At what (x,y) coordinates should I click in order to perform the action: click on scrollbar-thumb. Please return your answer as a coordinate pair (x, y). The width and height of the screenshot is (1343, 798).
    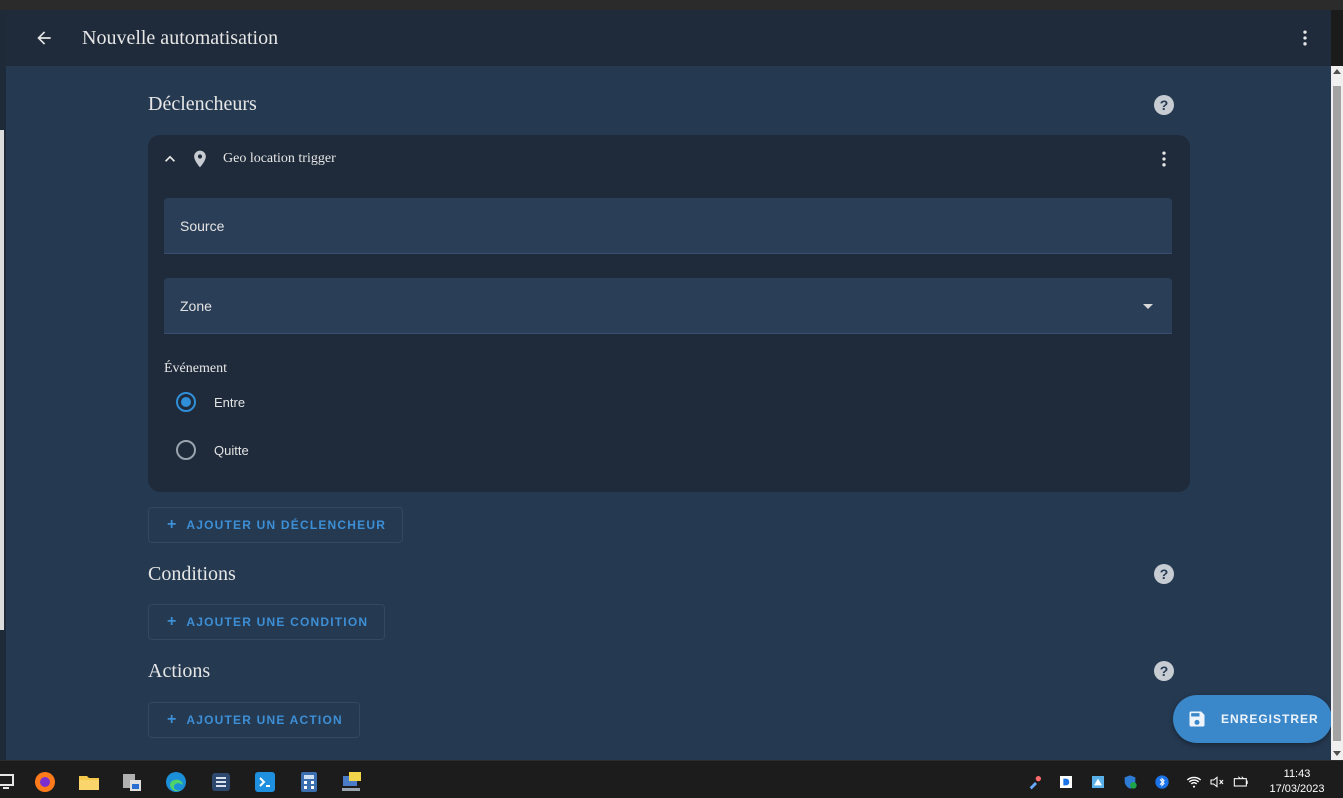
    Looking at the image, I should click on (1337, 413).